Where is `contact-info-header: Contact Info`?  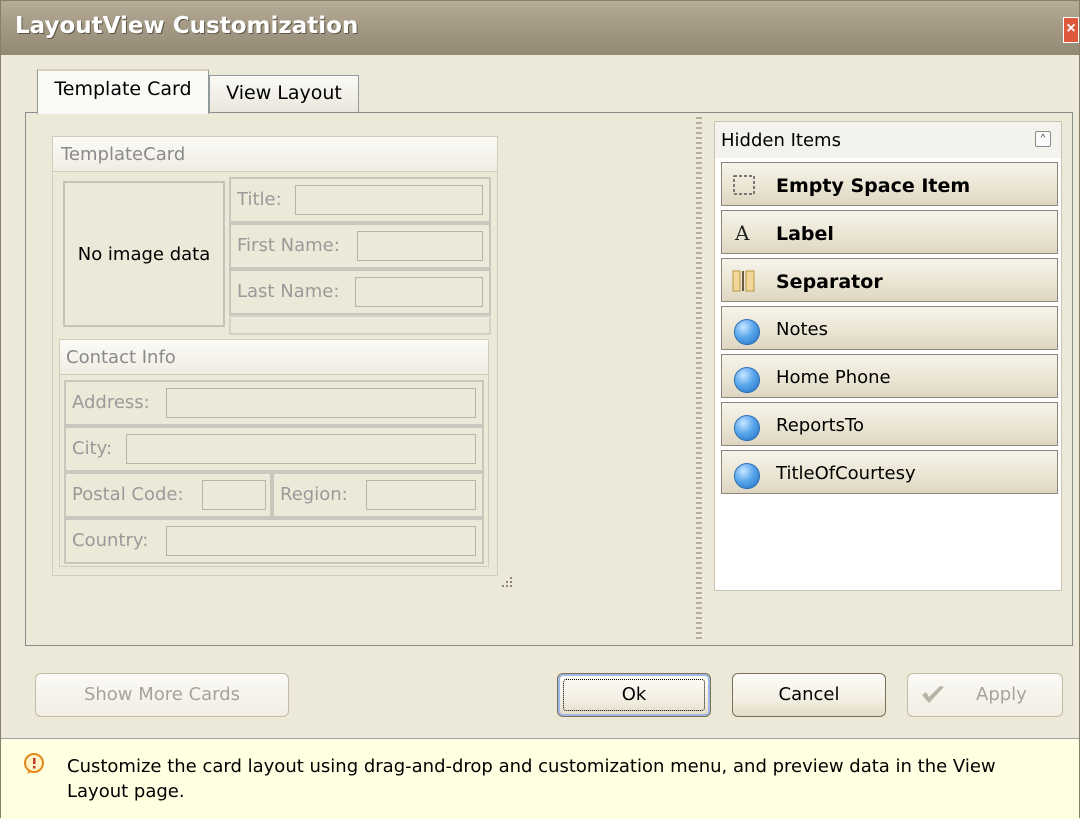 contact-info-header: Contact Info is located at coordinates (274, 357).